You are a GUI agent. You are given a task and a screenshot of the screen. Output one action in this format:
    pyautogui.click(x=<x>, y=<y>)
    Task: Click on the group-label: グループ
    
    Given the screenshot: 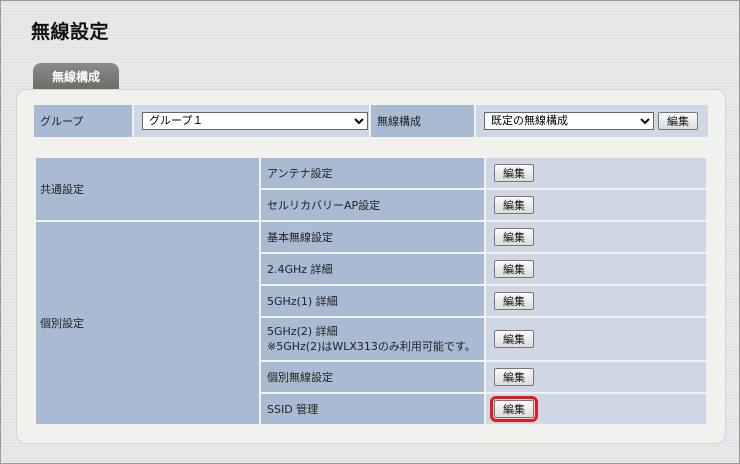 What is the action you would take?
    pyautogui.click(x=84, y=121)
    